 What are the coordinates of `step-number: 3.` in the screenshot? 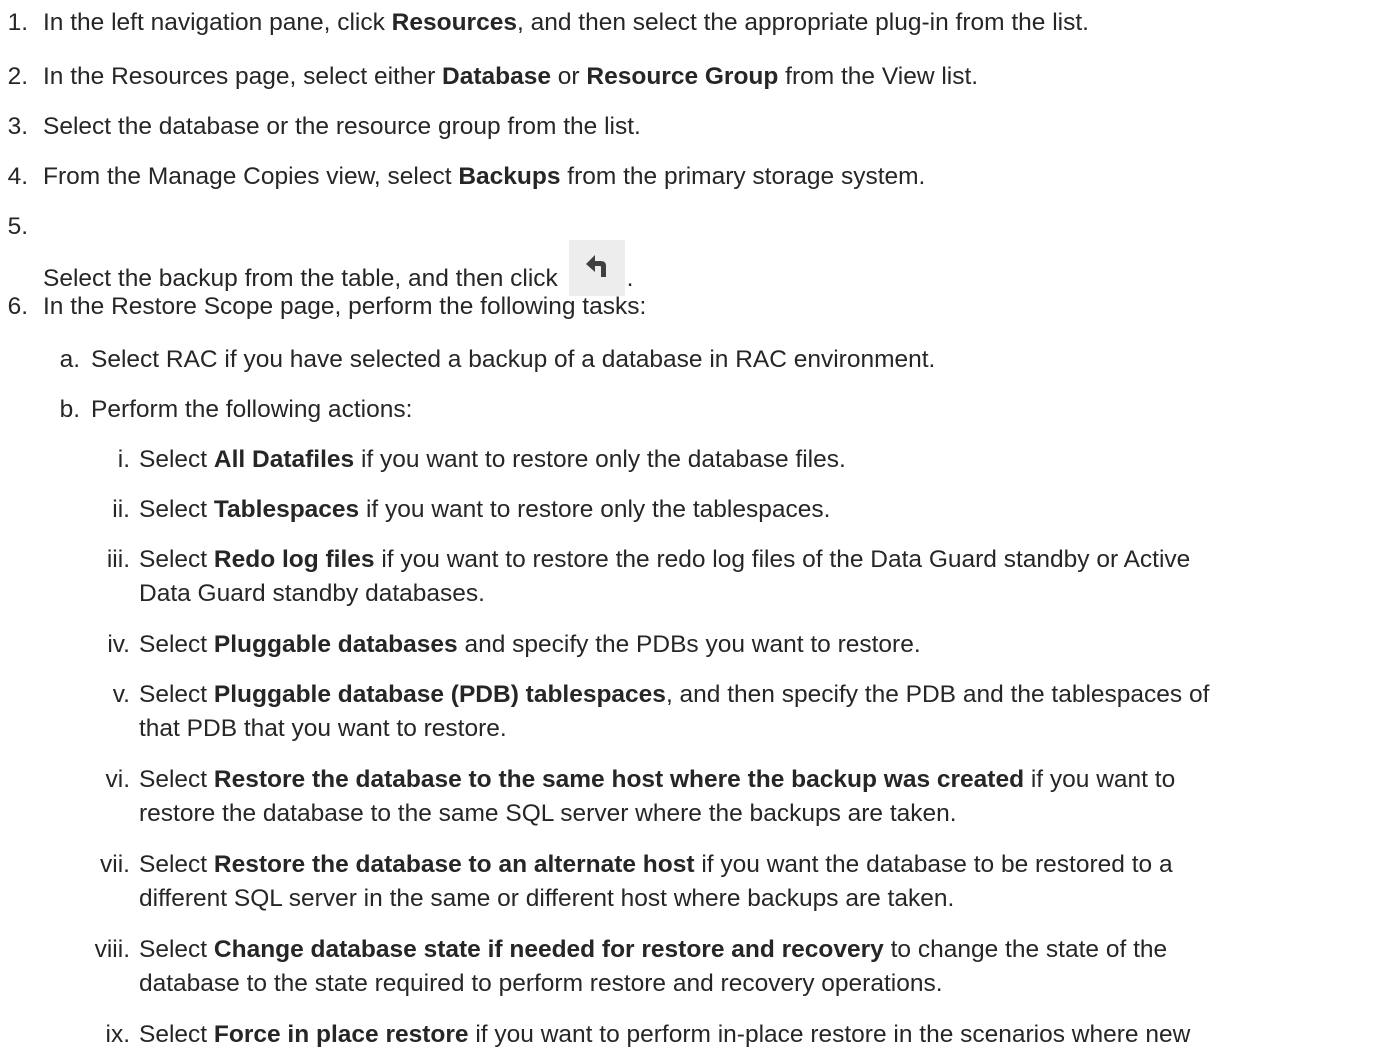 It's located at (17, 126).